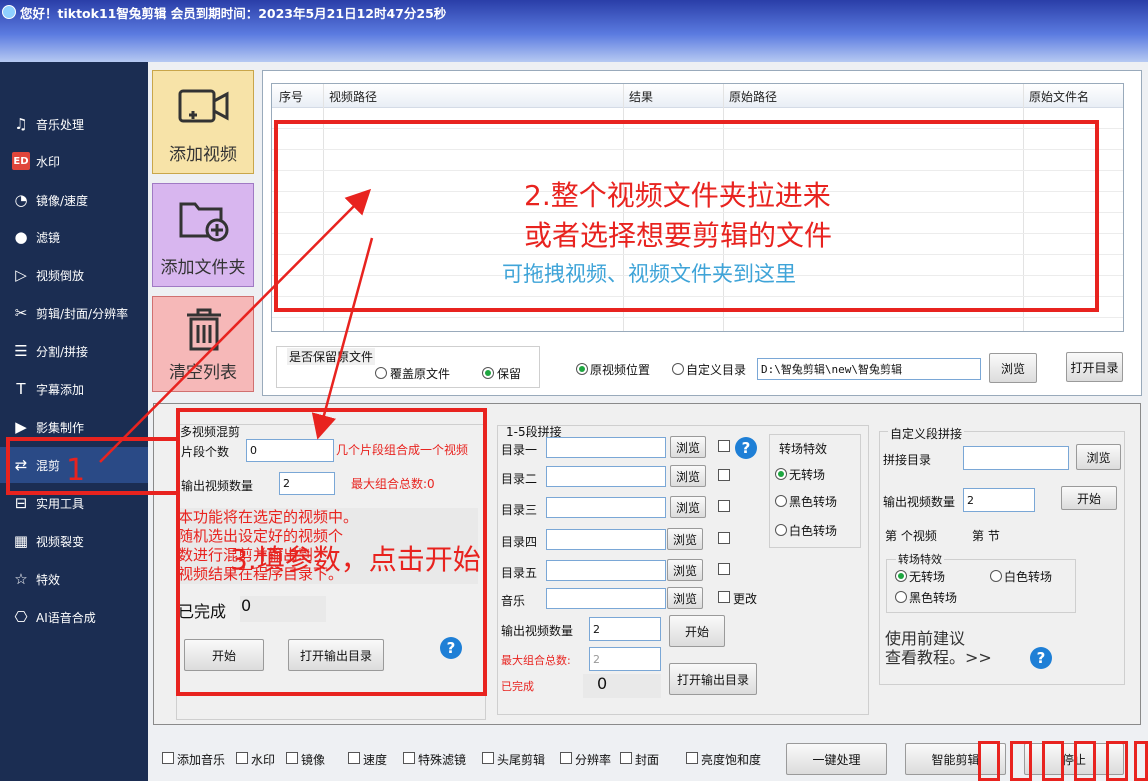  What do you see at coordinates (355, 559) in the screenshot?
I see `annotation-step3: 3.填参数，点击开始` at bounding box center [355, 559].